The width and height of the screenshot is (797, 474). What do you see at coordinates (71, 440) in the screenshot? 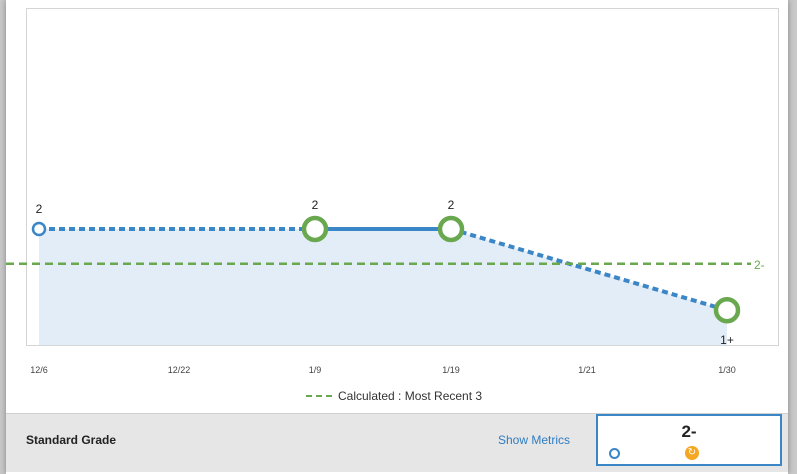
I see `standard-grade-label: Standard Grade` at bounding box center [71, 440].